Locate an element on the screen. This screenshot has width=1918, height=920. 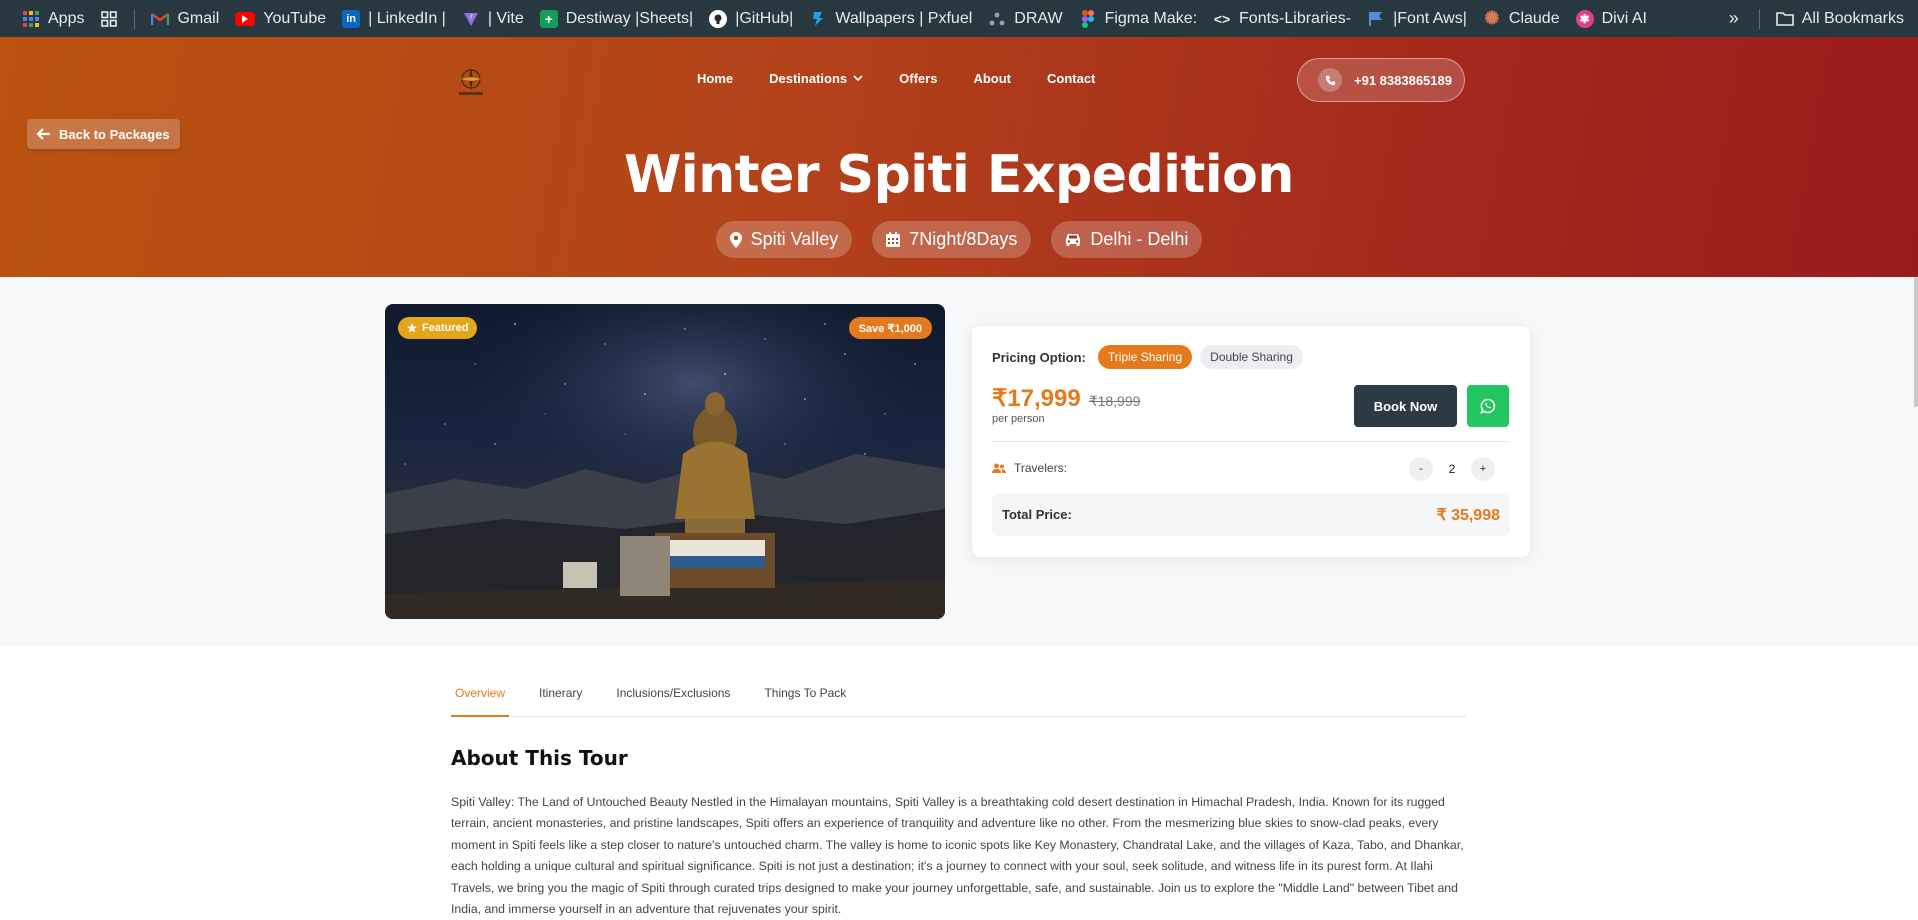
phone-number: +91 8383865189 is located at coordinates (1403, 80).